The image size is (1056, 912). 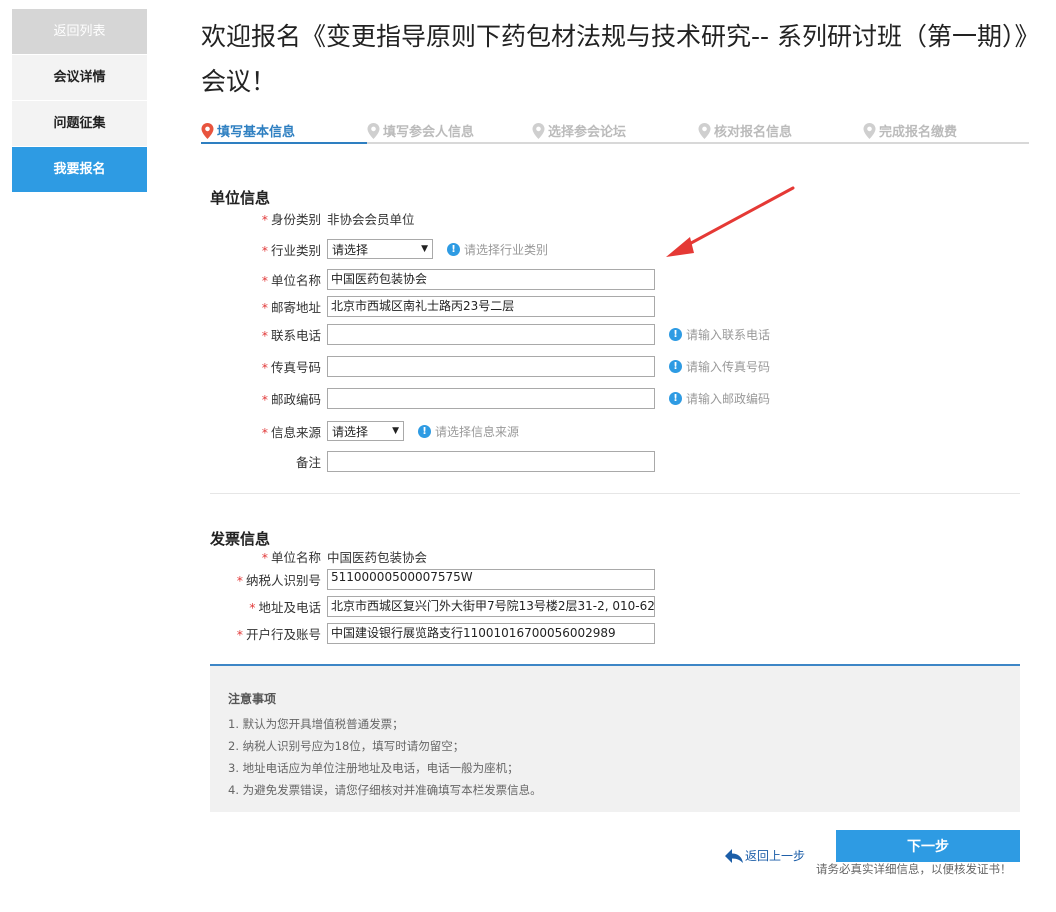 I want to click on invoice-address-label: 地址及电话, so click(x=289, y=607).